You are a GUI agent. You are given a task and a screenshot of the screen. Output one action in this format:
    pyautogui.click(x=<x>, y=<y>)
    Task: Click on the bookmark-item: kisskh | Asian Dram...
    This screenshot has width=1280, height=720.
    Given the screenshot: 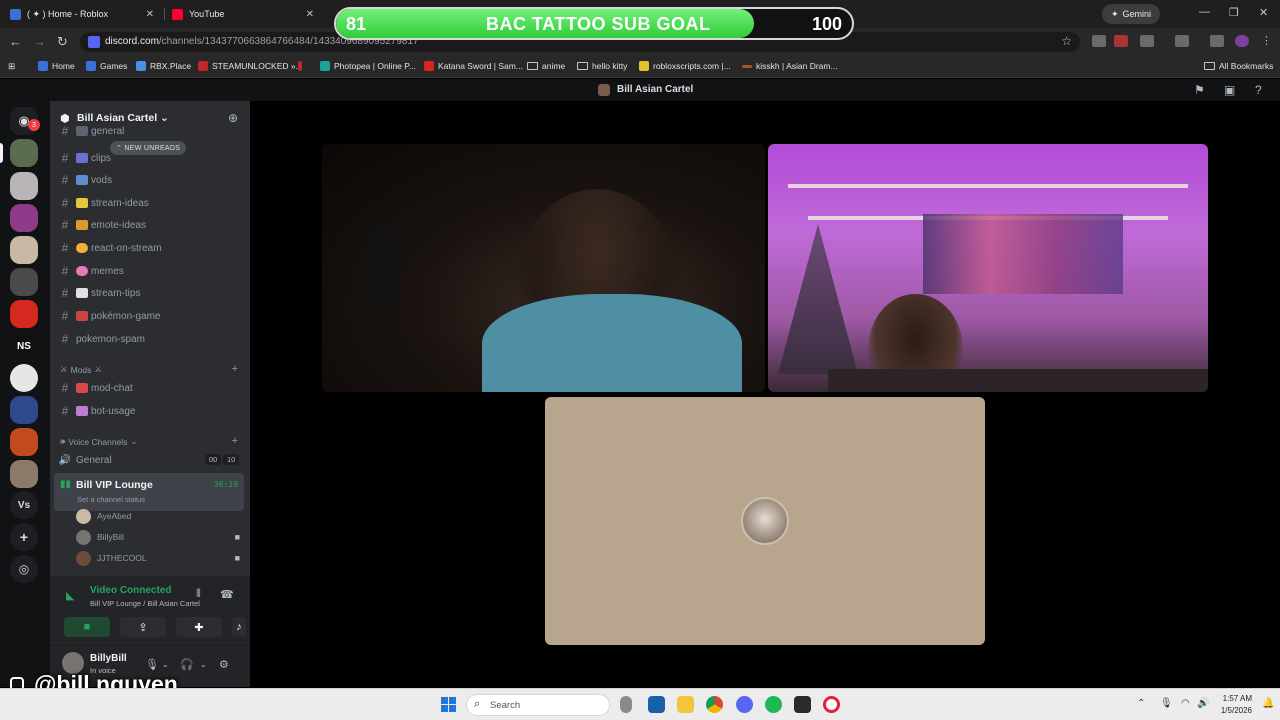 What is the action you would take?
    pyautogui.click(x=790, y=66)
    